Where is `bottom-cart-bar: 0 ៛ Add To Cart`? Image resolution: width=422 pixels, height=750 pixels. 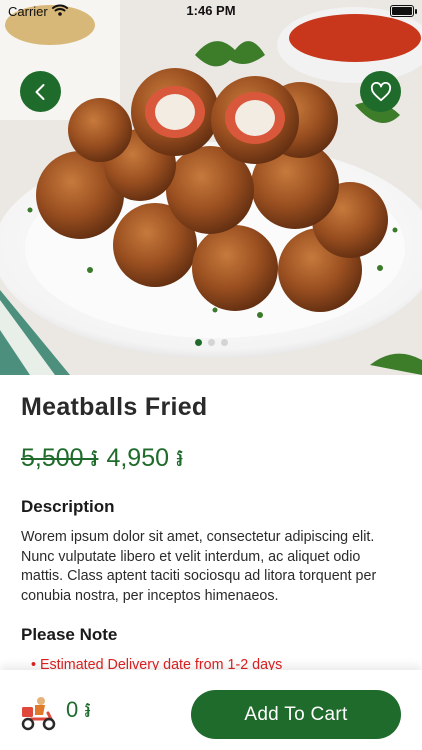
bottom-cart-bar: 0 ៛ Add To Cart is located at coordinates (211, 710).